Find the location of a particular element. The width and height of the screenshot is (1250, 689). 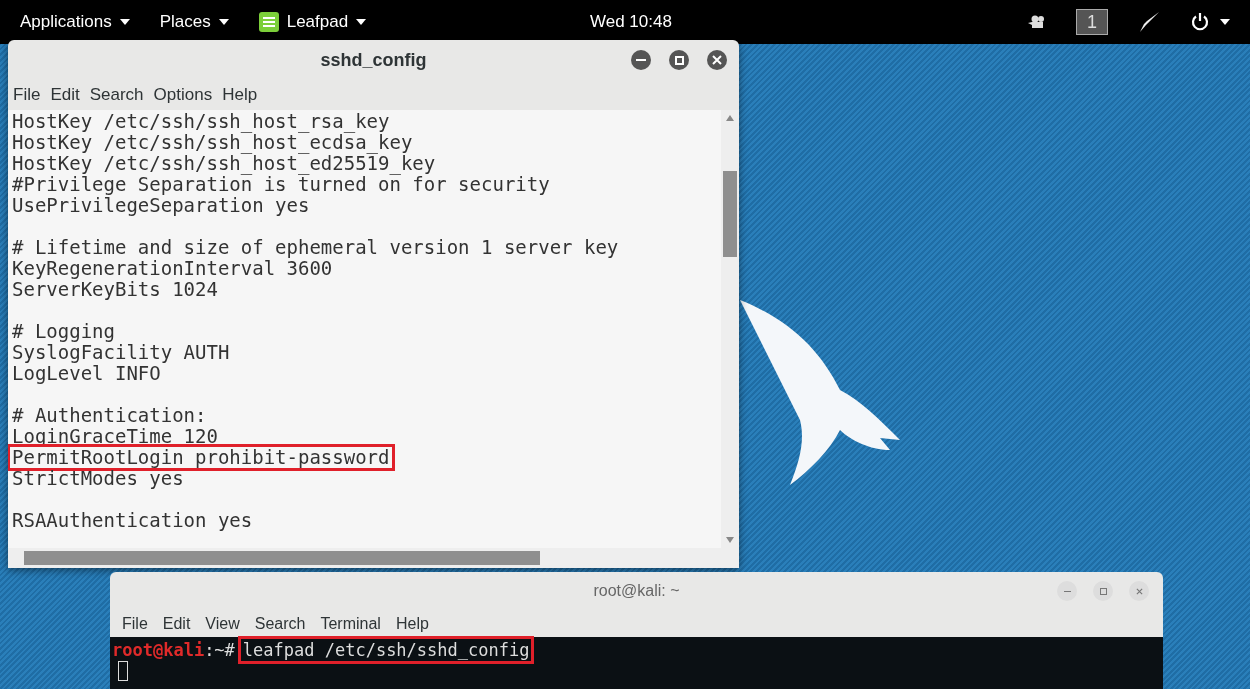

pen-icon is located at coordinates (1149, 22).